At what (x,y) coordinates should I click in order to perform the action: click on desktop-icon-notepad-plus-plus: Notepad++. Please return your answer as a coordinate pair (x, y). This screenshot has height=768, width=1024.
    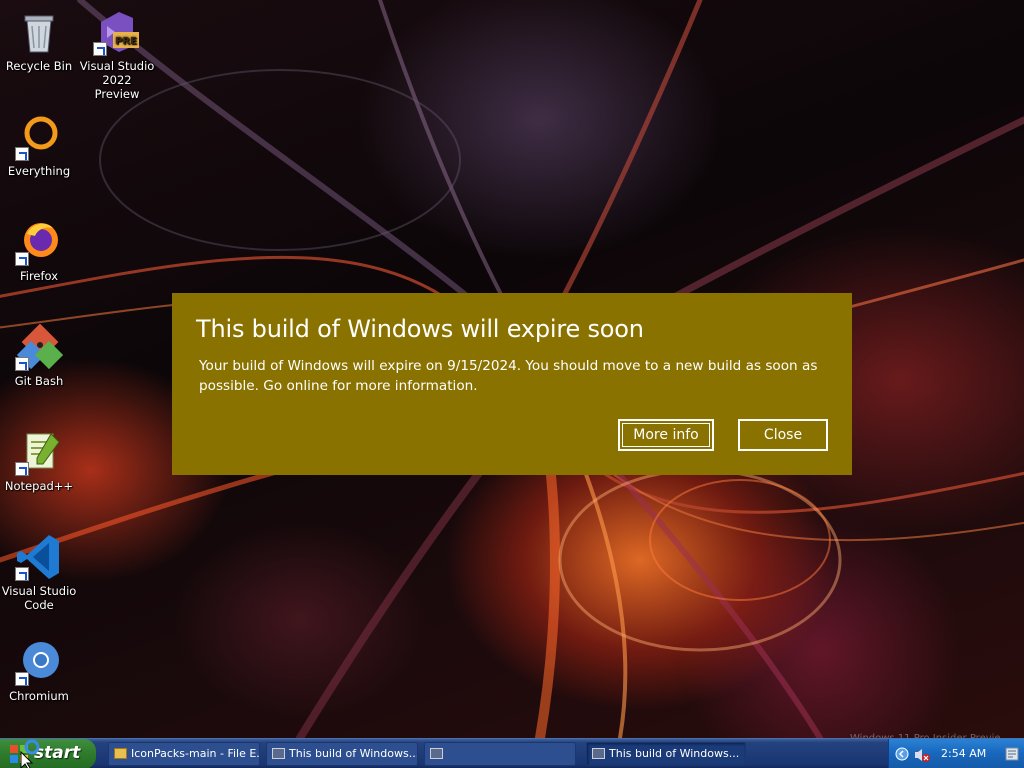
    Looking at the image, I should click on (39, 460).